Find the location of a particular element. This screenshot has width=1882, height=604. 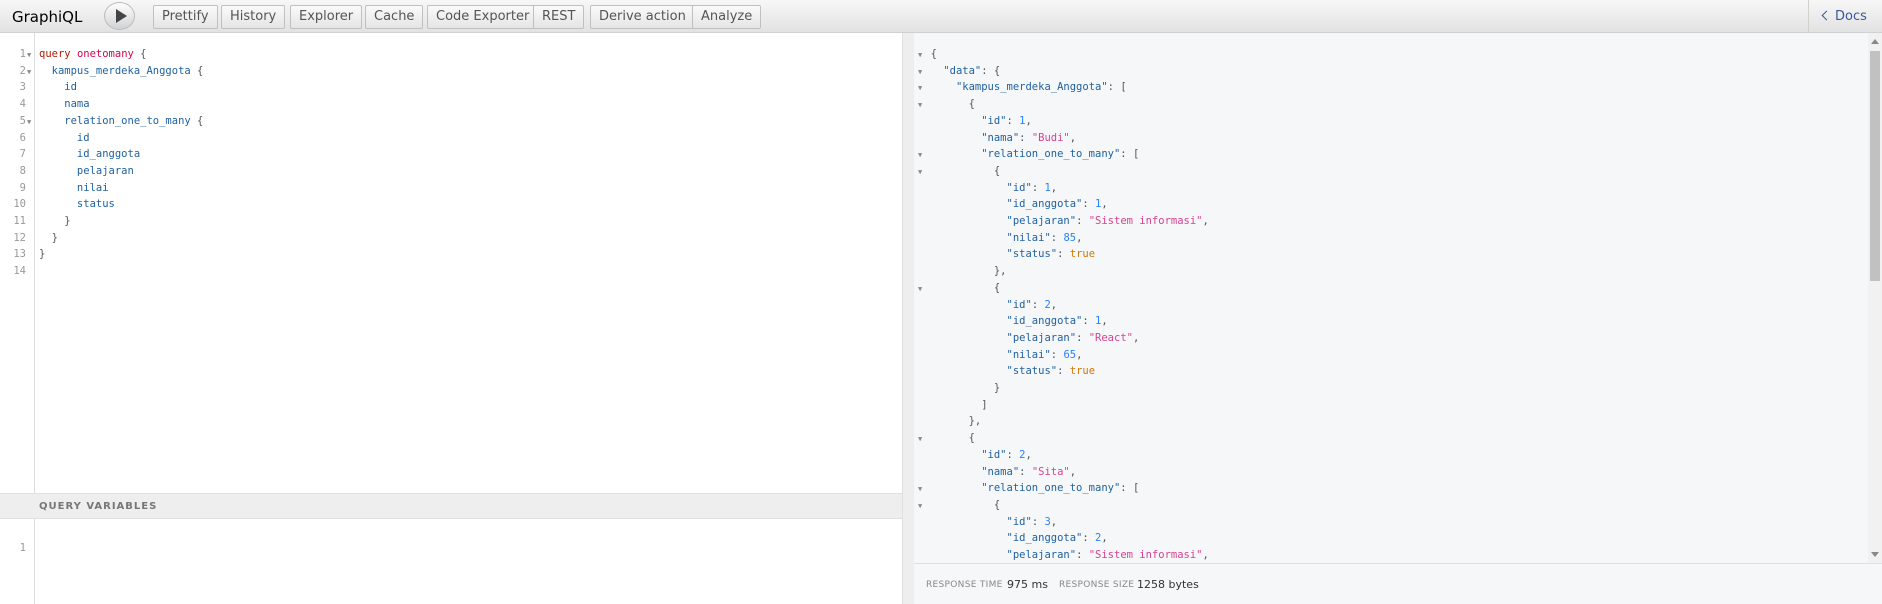

result-line: "nilai": 65, is located at coordinates (1044, 354).